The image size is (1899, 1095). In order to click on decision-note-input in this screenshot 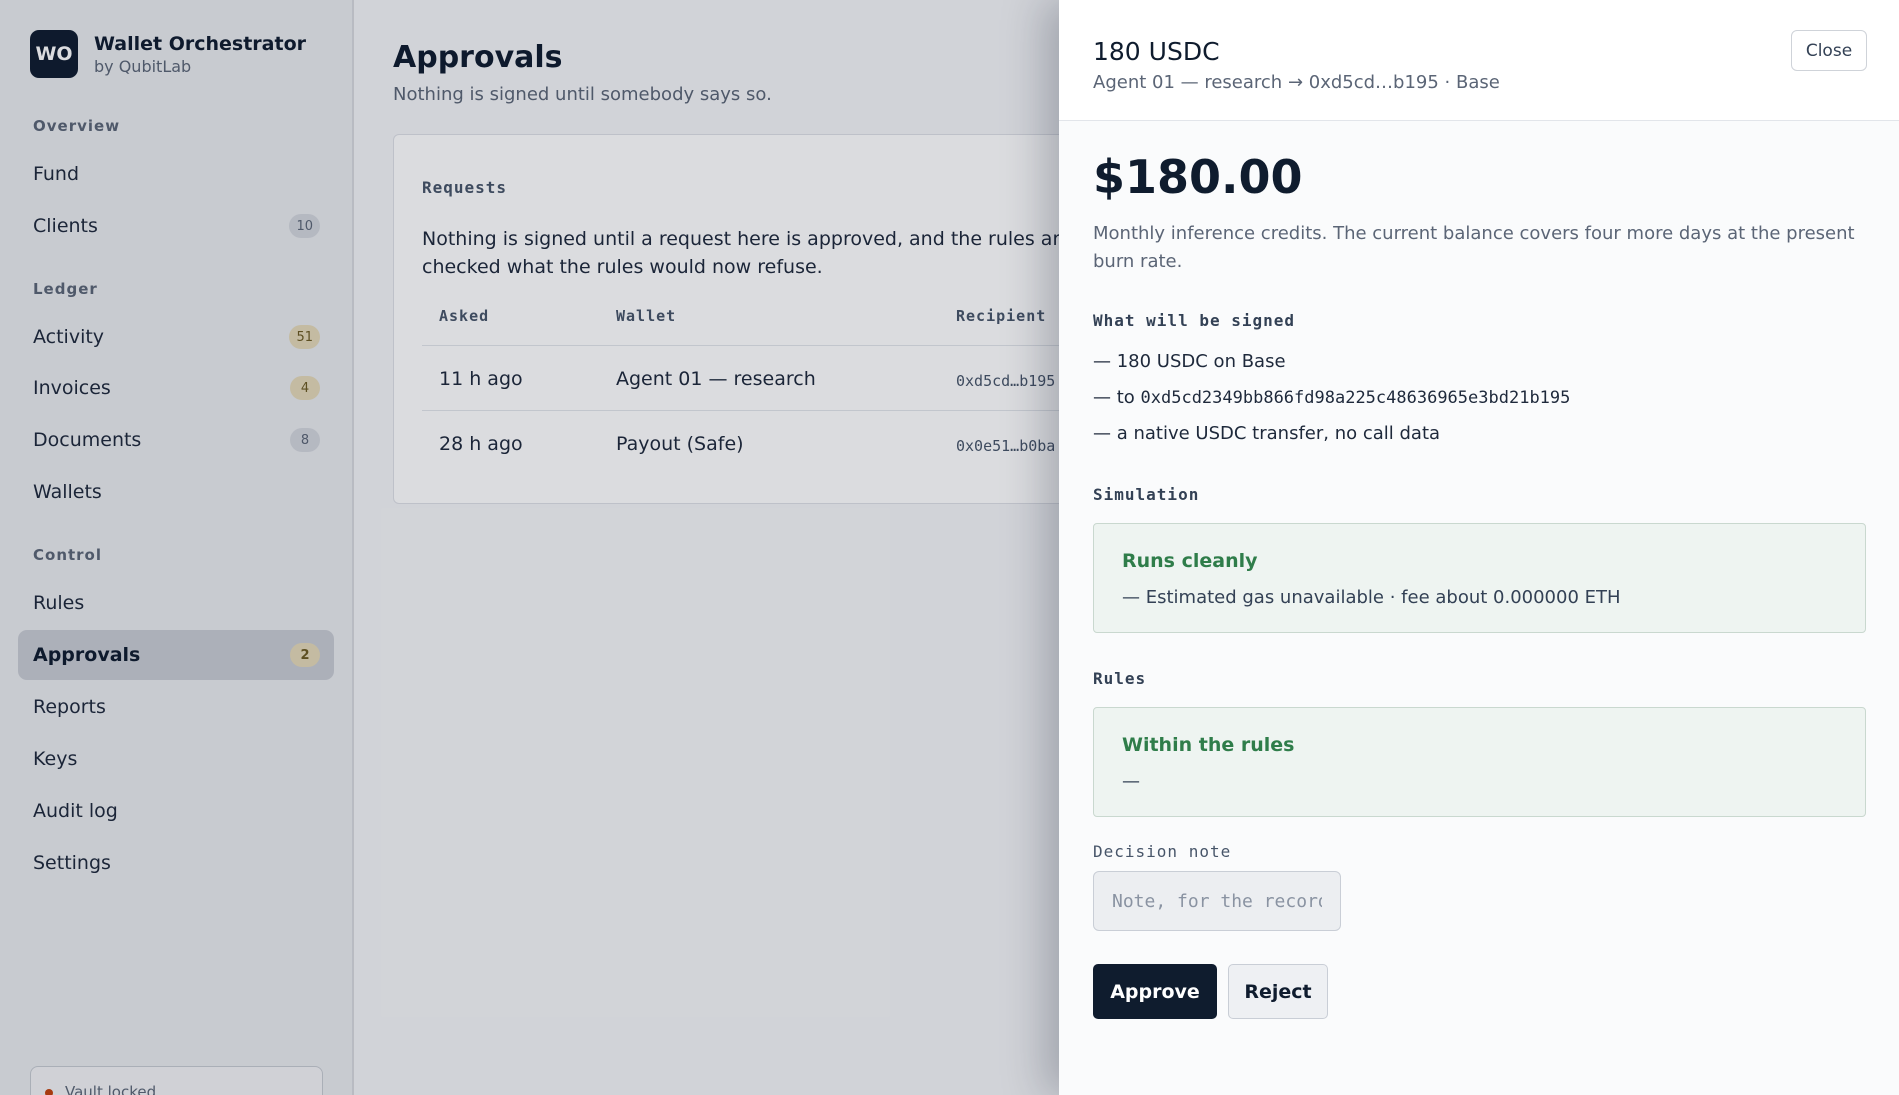, I will do `click(1217, 901)`.